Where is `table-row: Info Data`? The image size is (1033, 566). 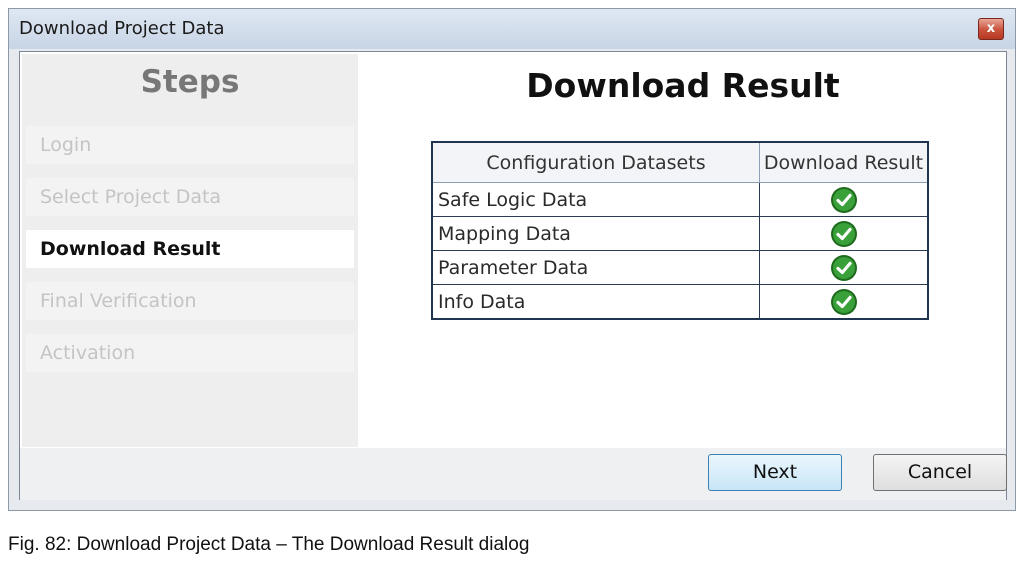
table-row: Info Data is located at coordinates (680, 302).